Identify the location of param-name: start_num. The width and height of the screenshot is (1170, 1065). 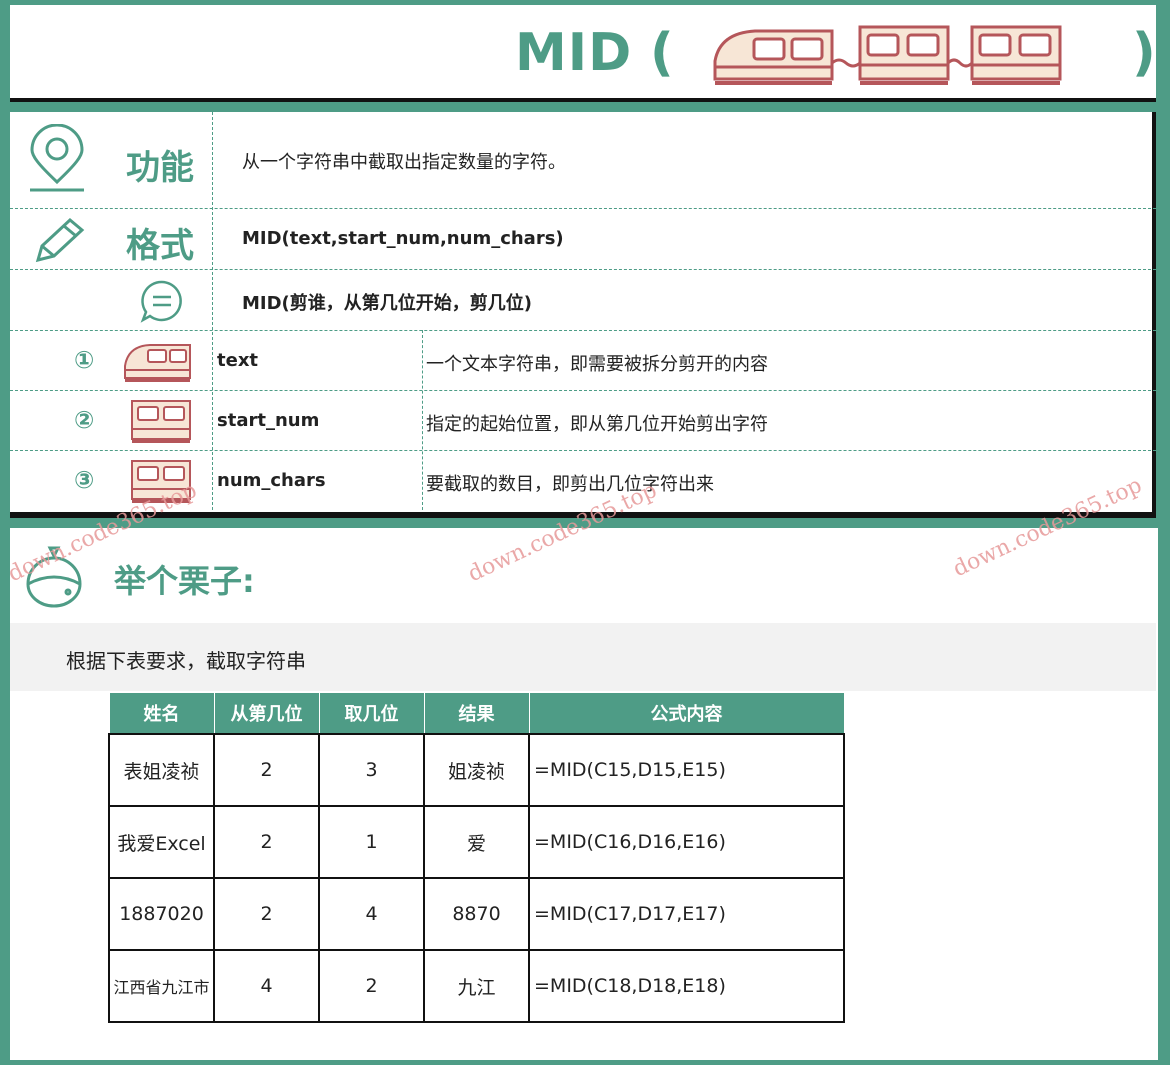
(268, 420).